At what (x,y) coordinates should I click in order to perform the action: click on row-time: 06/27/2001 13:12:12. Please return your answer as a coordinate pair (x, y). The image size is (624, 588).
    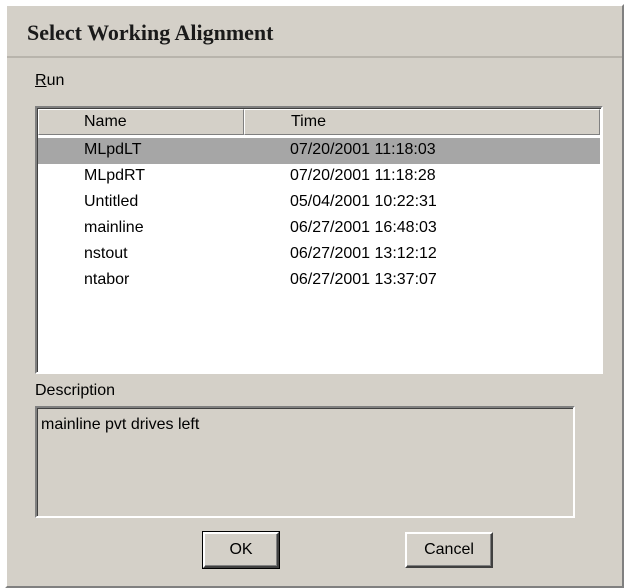
    Looking at the image, I should click on (363, 253).